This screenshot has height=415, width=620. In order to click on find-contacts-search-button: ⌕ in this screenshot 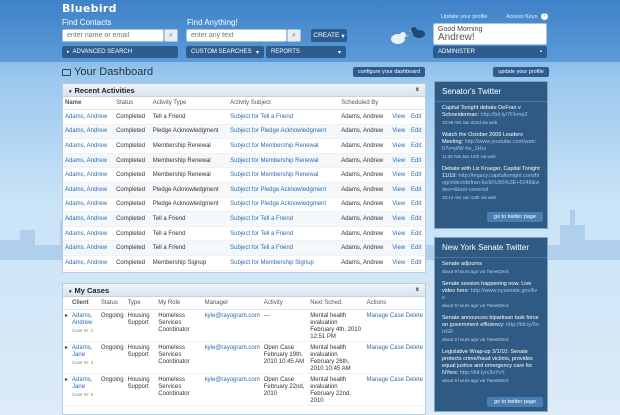, I will do `click(171, 35)`.